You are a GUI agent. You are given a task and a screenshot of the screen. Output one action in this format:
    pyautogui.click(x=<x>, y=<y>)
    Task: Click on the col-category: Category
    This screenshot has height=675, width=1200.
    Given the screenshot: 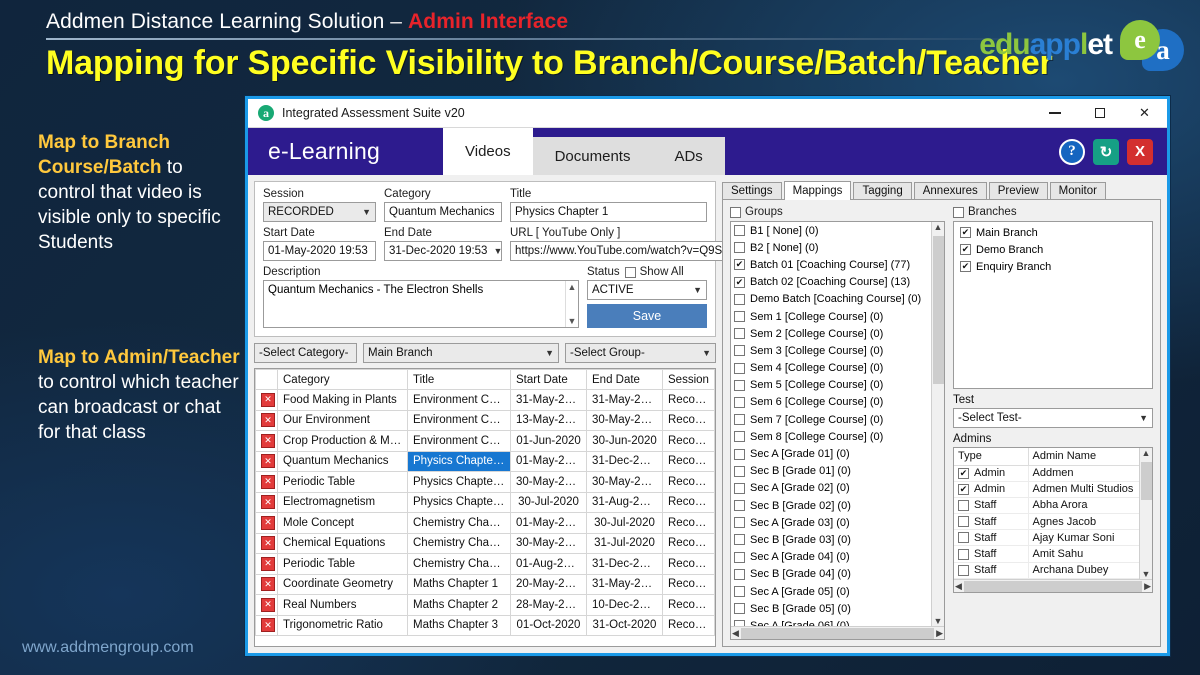 What is the action you would take?
    pyautogui.click(x=342, y=379)
    